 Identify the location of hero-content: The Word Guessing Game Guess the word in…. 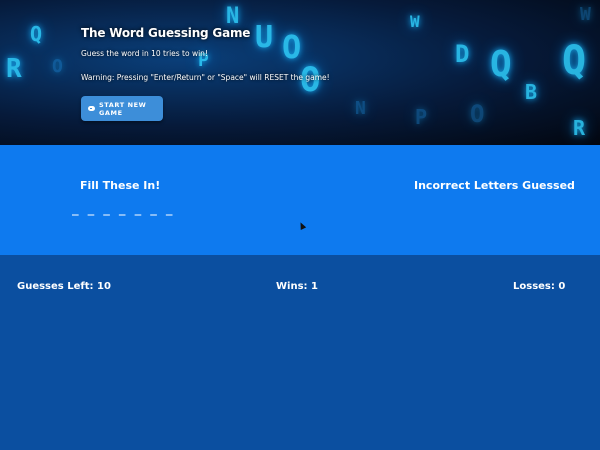
(205, 73).